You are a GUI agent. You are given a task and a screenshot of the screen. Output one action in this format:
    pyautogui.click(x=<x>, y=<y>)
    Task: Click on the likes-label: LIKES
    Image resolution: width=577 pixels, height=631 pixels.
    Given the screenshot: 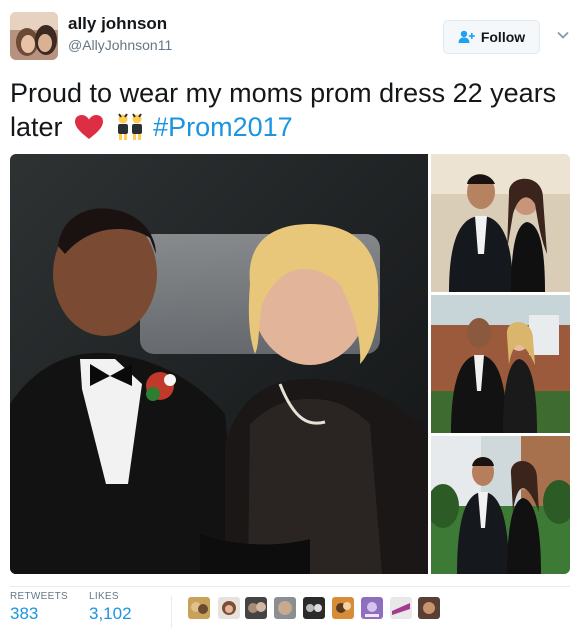 What is the action you would take?
    pyautogui.click(x=104, y=596)
    